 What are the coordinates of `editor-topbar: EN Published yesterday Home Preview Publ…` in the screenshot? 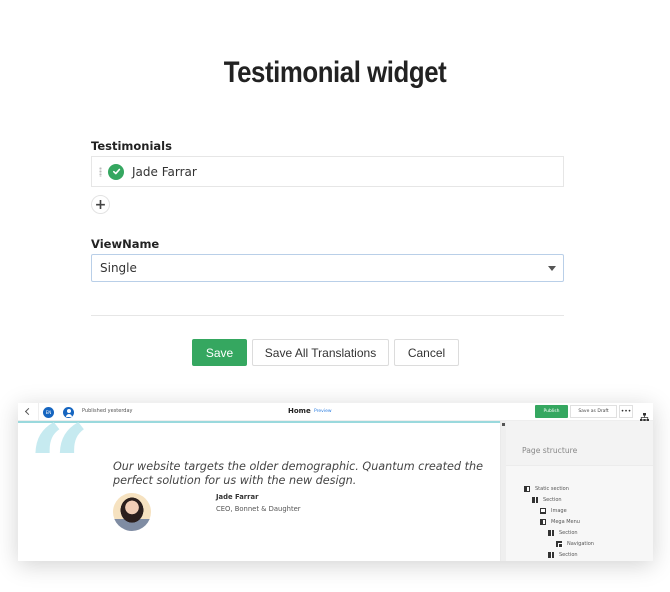 It's located at (335, 412).